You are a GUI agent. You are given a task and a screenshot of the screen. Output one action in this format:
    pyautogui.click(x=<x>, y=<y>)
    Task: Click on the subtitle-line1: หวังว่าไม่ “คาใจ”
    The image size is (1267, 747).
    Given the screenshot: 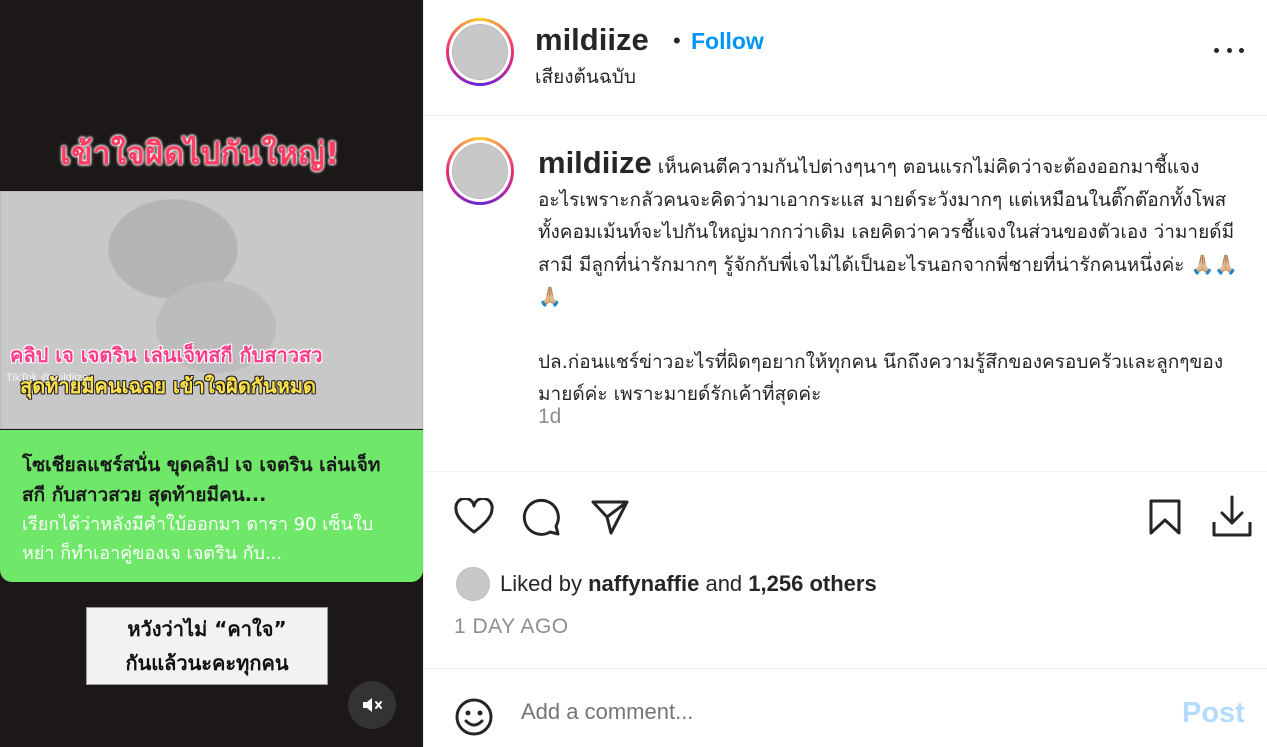 What is the action you would take?
    pyautogui.click(x=207, y=629)
    